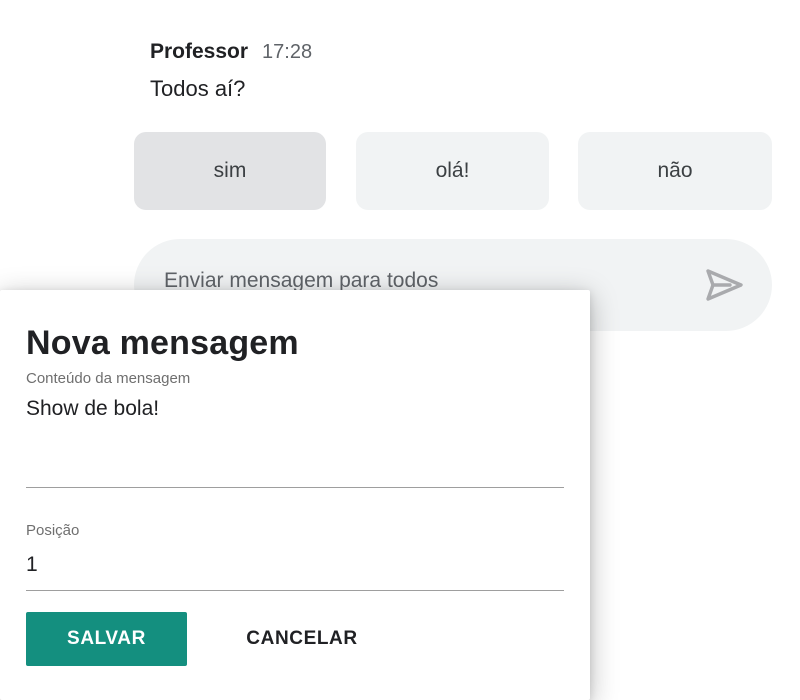  Describe the element at coordinates (106, 639) in the screenshot. I see `save-button: SALVAR` at that location.